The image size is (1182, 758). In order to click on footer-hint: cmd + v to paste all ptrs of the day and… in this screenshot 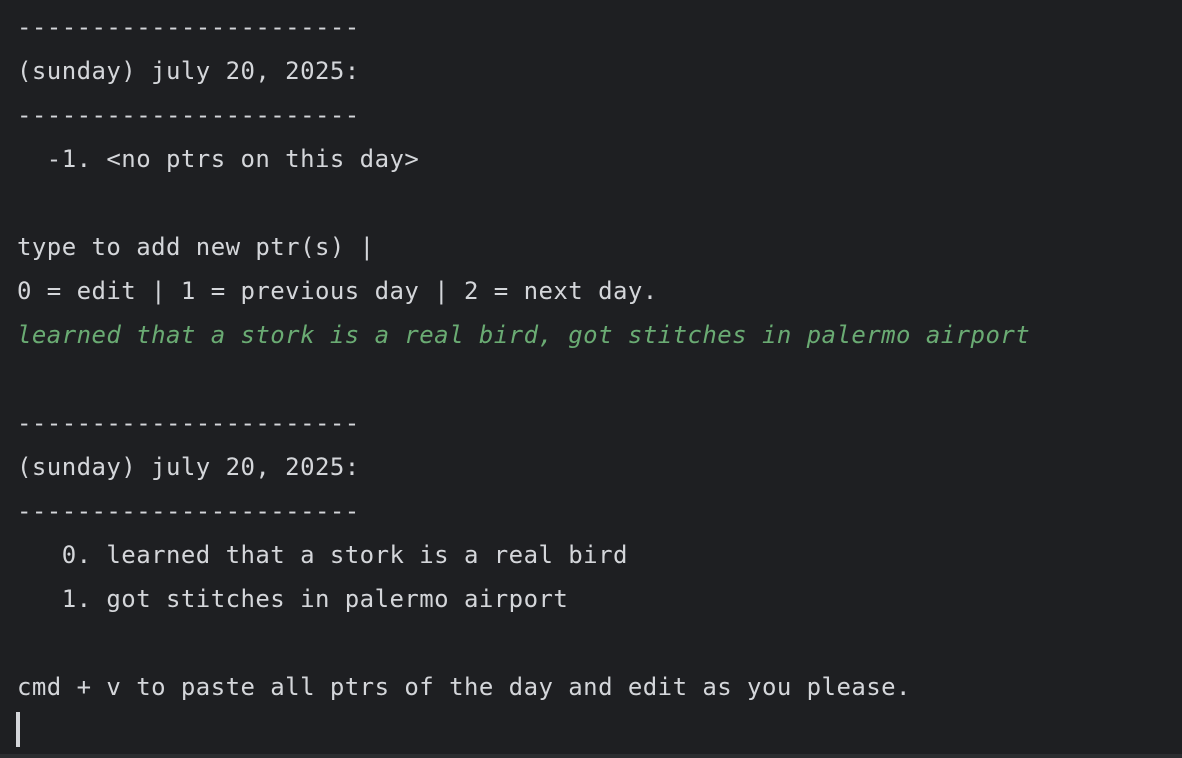, I will do `click(464, 687)`.